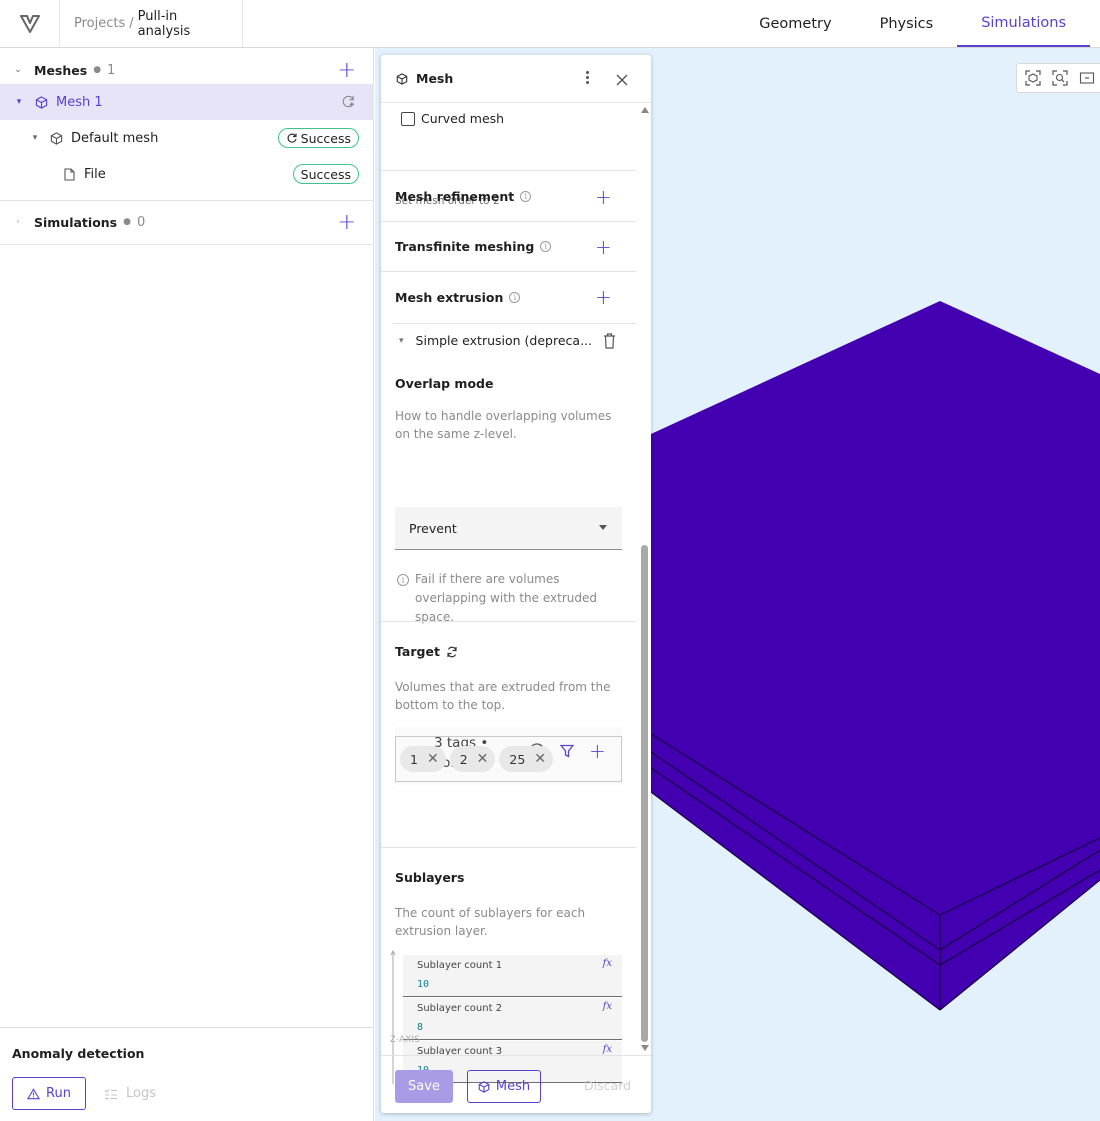 The image size is (1100, 1121). I want to click on scroll-thumb, so click(644, 793).